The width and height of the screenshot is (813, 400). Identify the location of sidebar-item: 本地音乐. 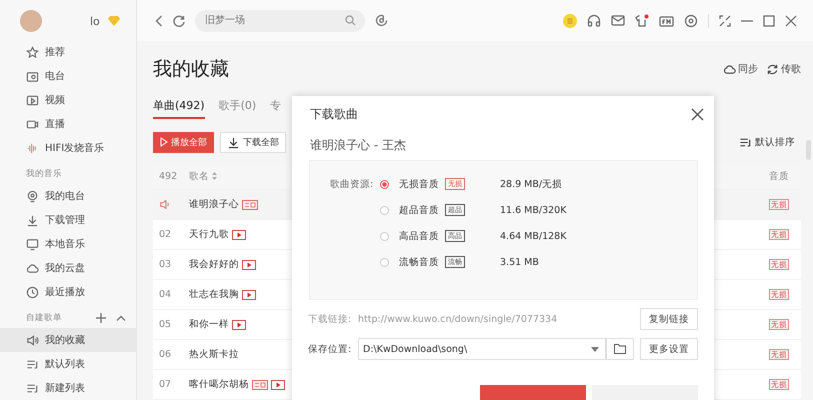
(68, 244).